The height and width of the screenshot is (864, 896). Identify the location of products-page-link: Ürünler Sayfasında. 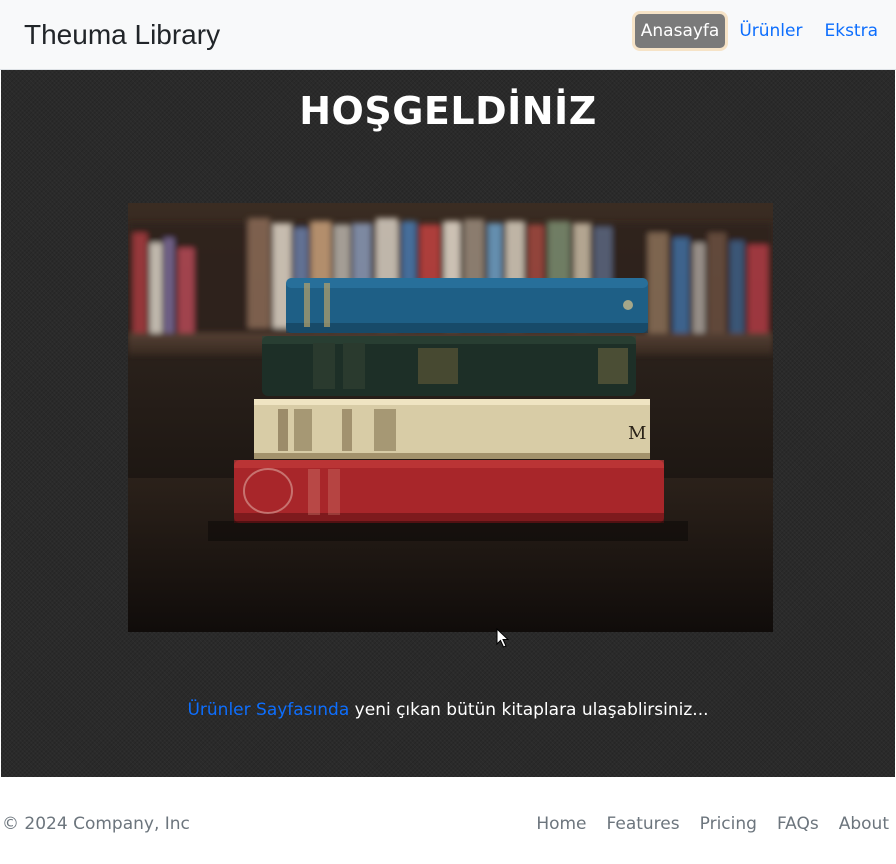
(268, 710).